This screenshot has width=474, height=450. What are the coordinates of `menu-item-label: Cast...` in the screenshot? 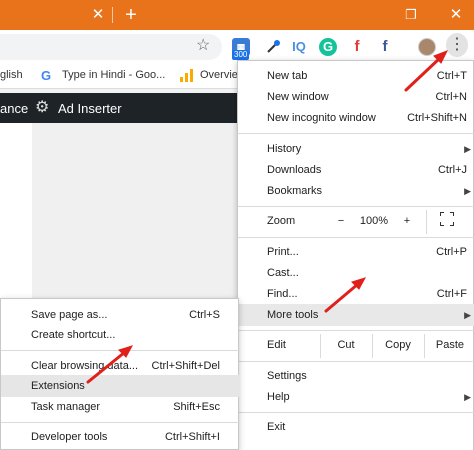 It's located at (283, 273).